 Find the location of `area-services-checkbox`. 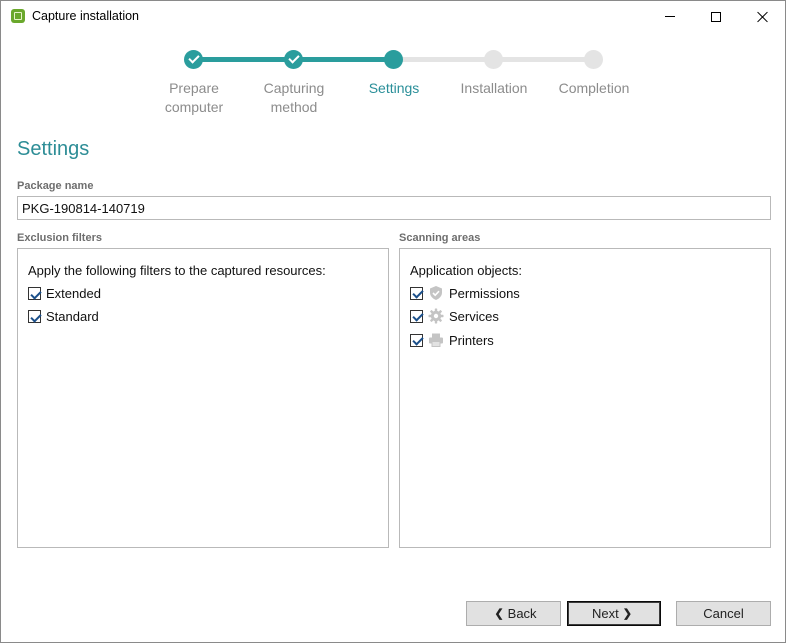

area-services-checkbox is located at coordinates (416, 316).